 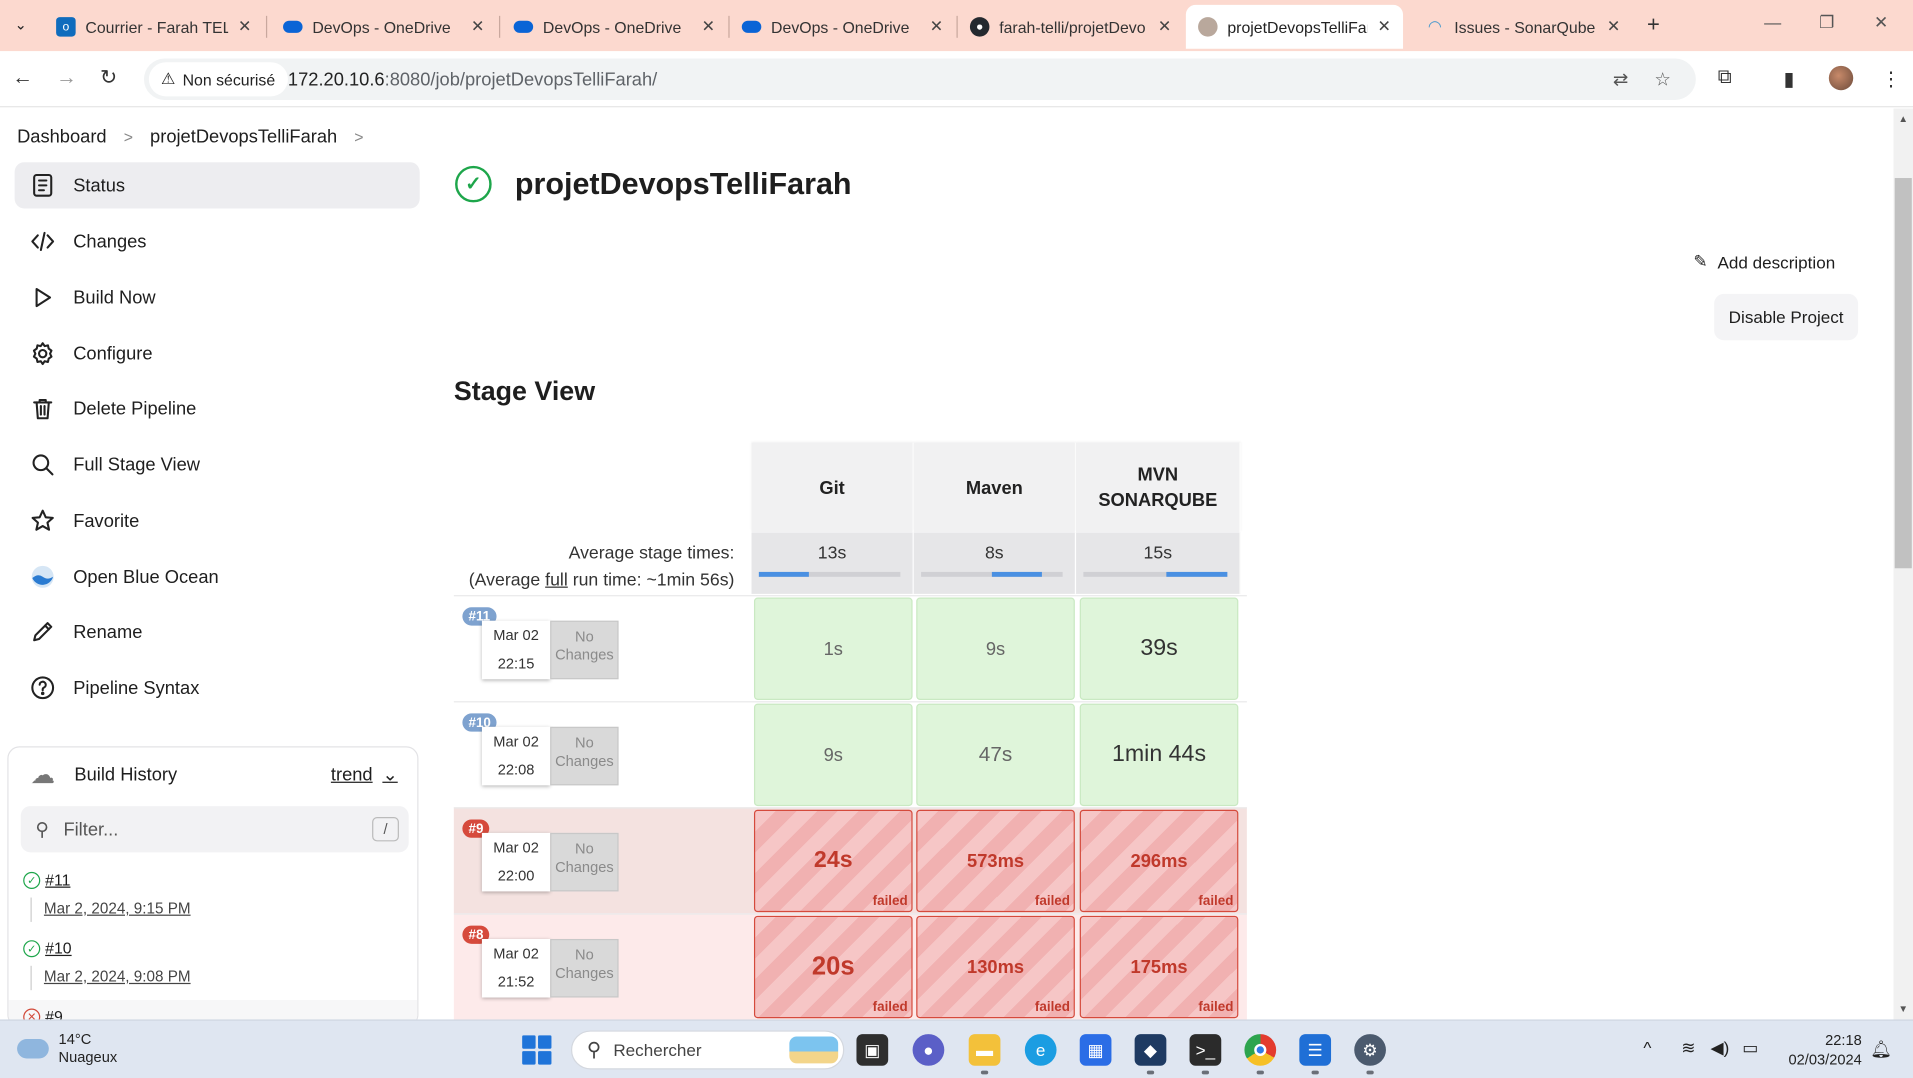 What do you see at coordinates (984, 1050) in the screenshot?
I see `file-explorer-icon: ▬` at bounding box center [984, 1050].